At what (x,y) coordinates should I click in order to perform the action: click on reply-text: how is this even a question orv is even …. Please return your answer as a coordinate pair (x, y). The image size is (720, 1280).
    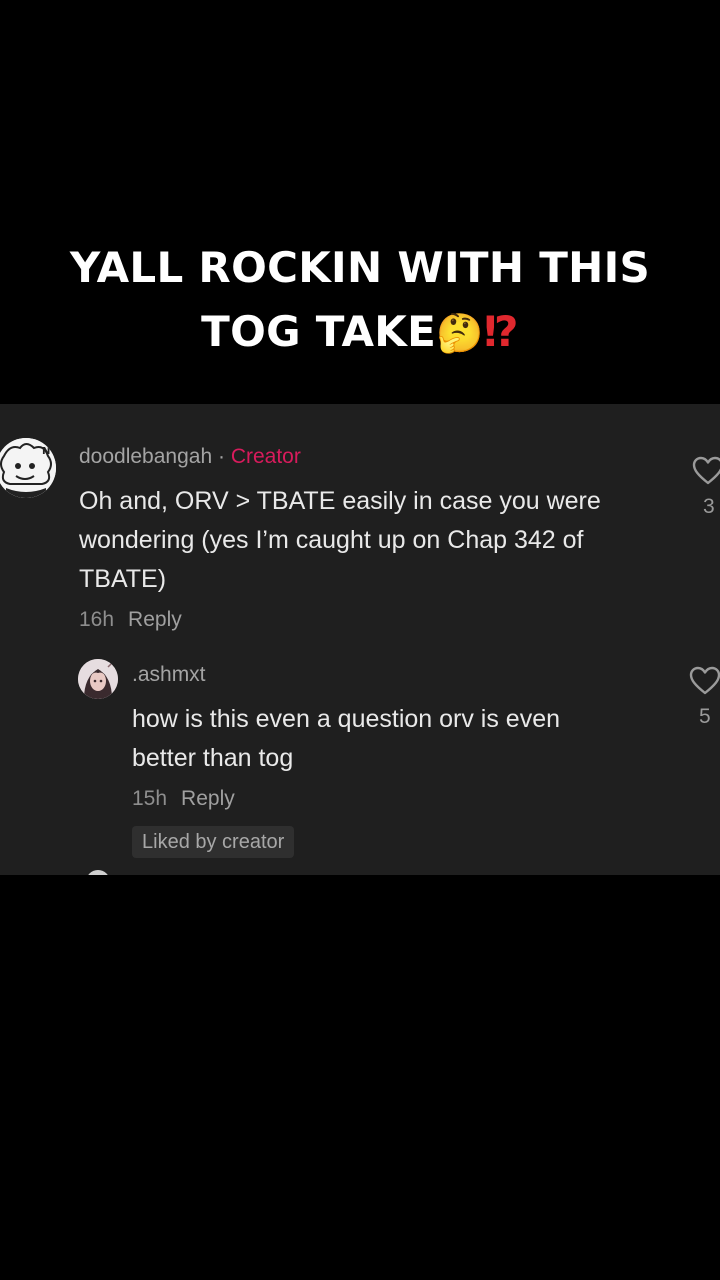
    Looking at the image, I should click on (402, 739).